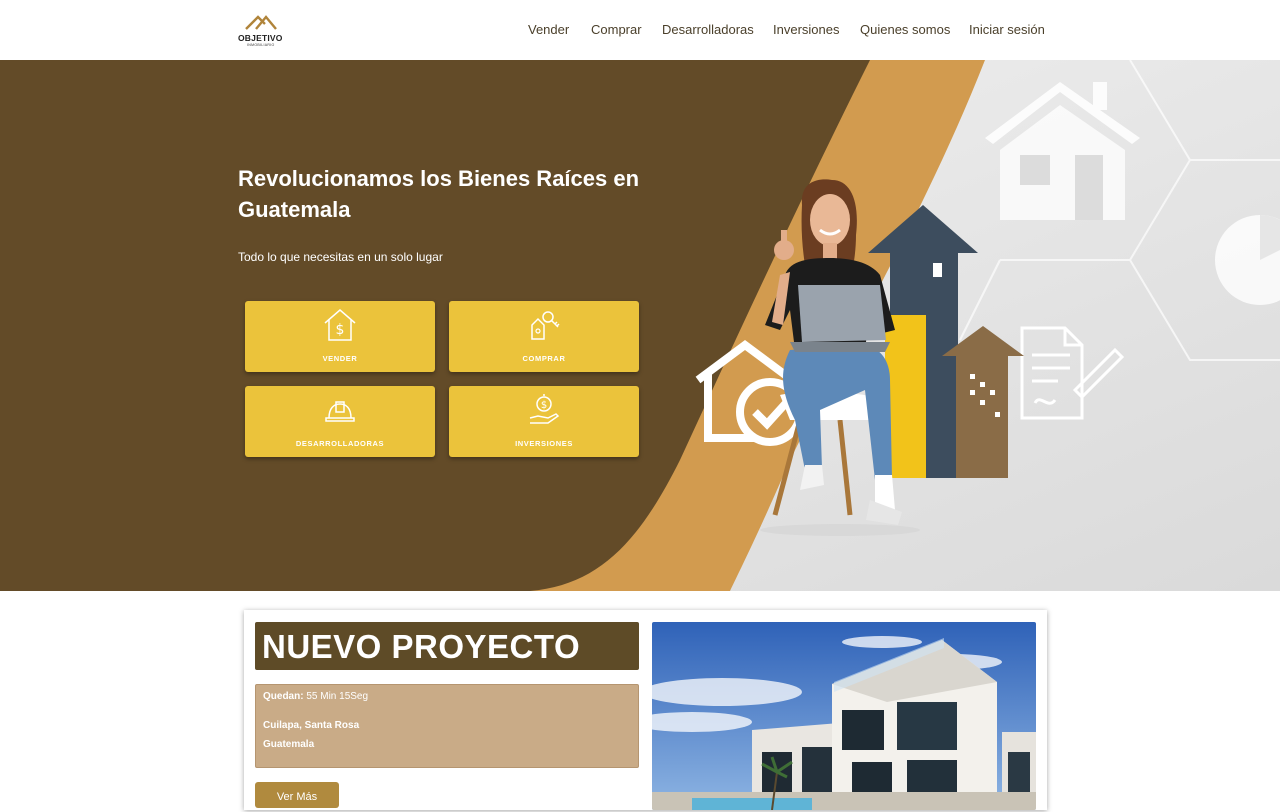 The width and height of the screenshot is (1280, 812). I want to click on hand-coin-icon: $, so click(544, 409).